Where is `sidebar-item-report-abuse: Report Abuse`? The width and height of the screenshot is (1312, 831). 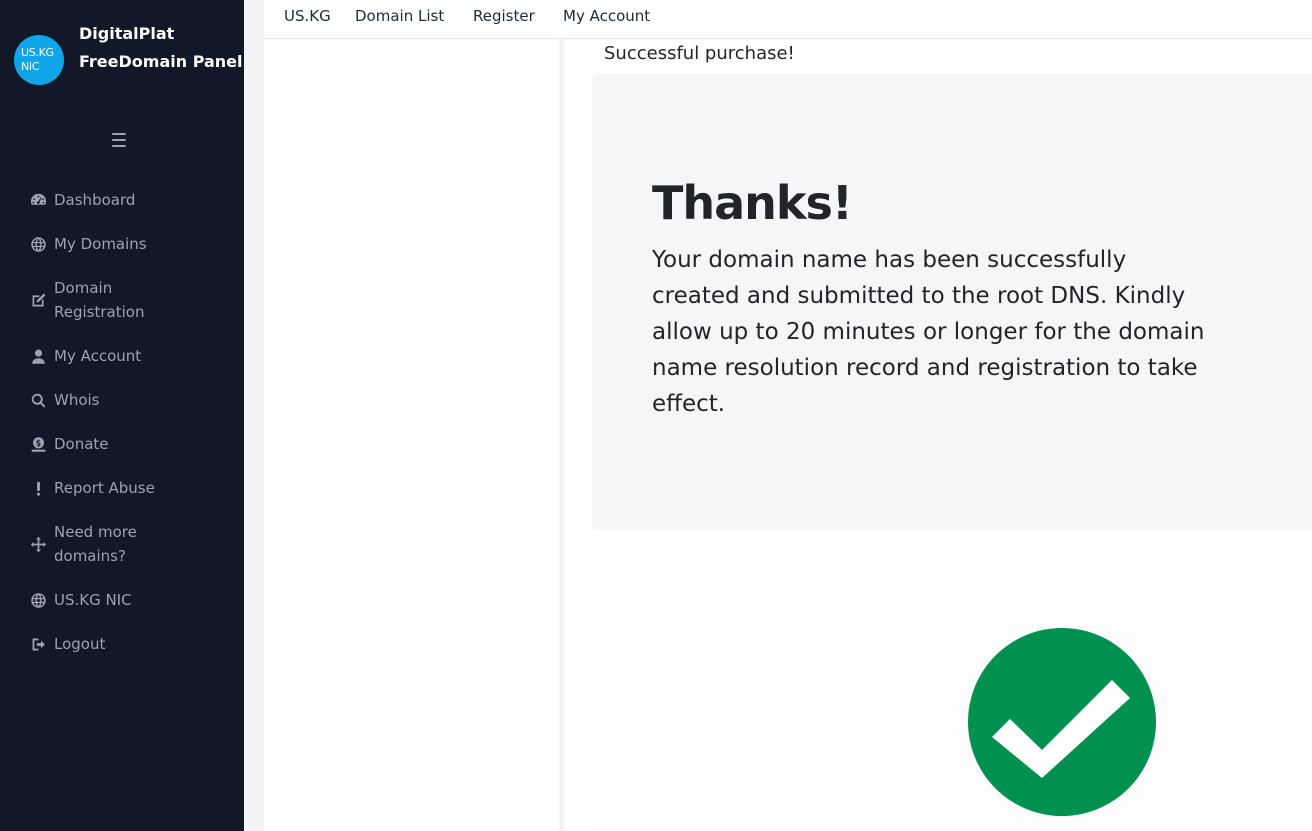
sidebar-item-report-abuse: Report Abuse is located at coordinates (116, 488).